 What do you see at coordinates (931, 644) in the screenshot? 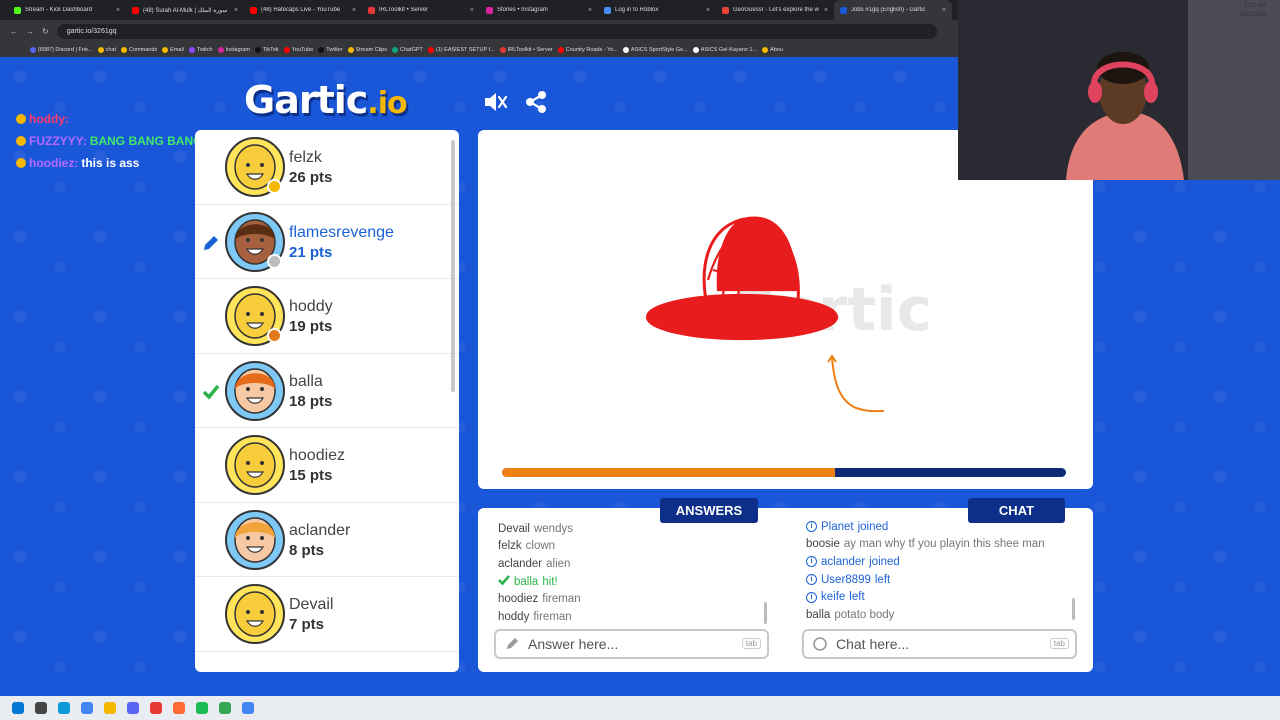
I see `chat-input` at bounding box center [931, 644].